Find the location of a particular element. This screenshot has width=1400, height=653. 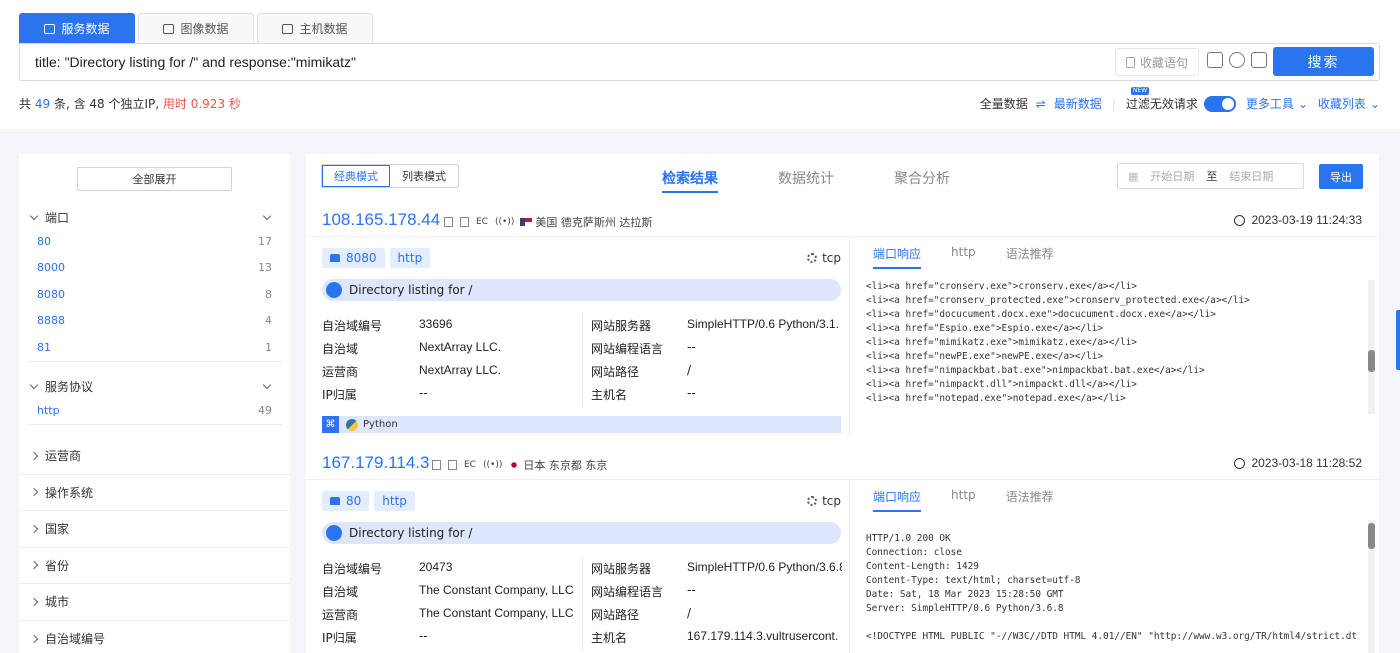

tab-search-results: 检索结果 is located at coordinates (690, 180).